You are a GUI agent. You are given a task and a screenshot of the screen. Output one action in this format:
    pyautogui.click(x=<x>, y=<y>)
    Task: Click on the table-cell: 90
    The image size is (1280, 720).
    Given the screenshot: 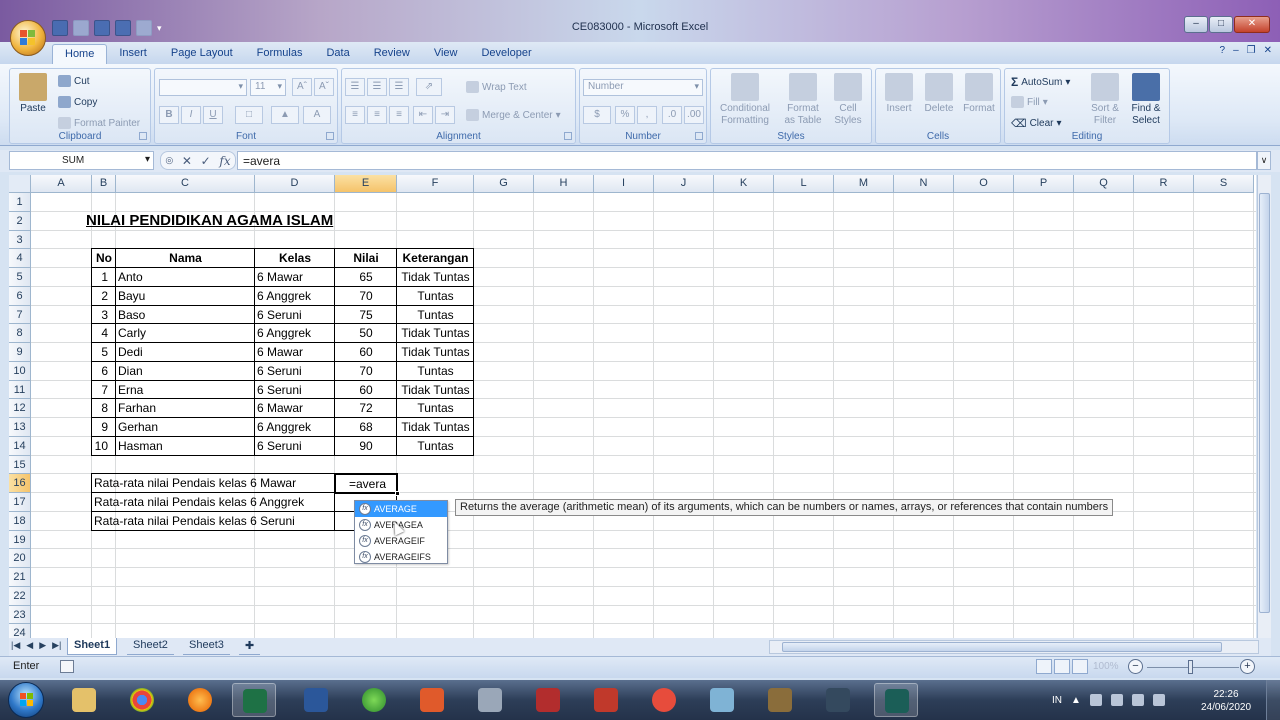 What is the action you would take?
    pyautogui.click(x=366, y=446)
    